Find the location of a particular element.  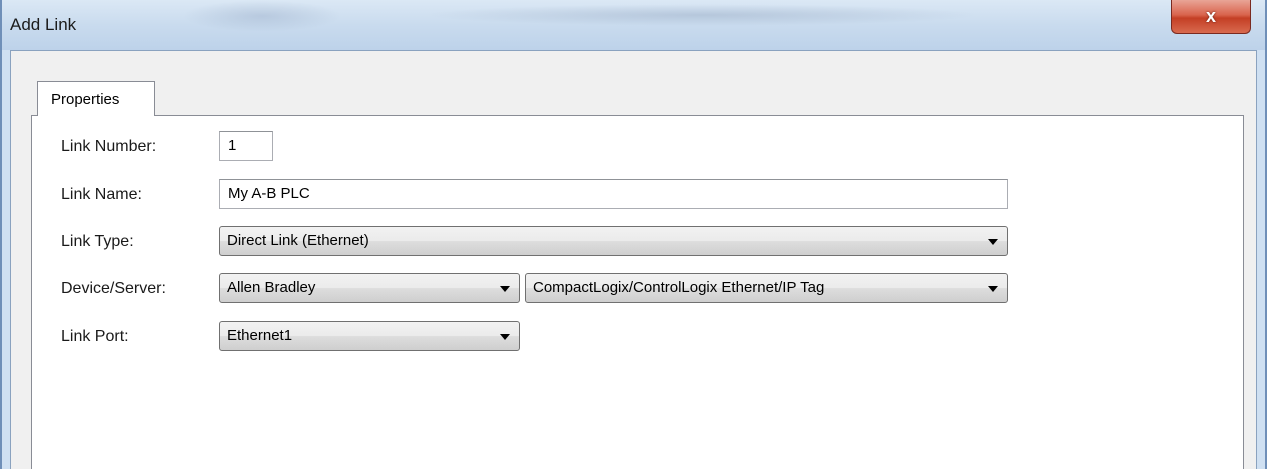

tab-label: Properties is located at coordinates (85, 99).